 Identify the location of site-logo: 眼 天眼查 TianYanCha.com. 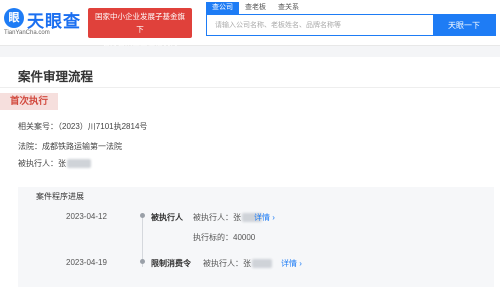
(44, 23).